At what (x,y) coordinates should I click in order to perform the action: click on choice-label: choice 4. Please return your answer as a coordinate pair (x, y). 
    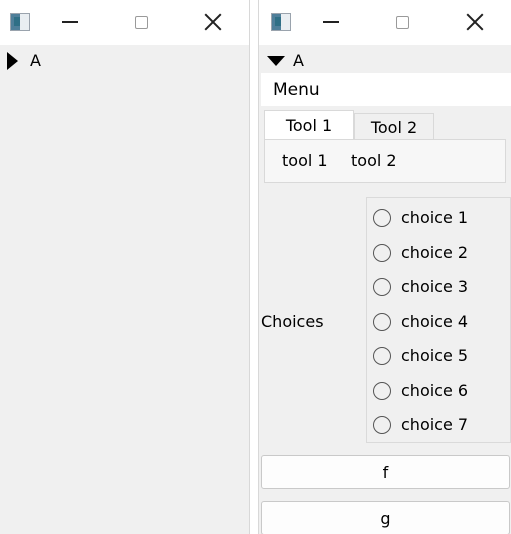
    Looking at the image, I should click on (435, 321).